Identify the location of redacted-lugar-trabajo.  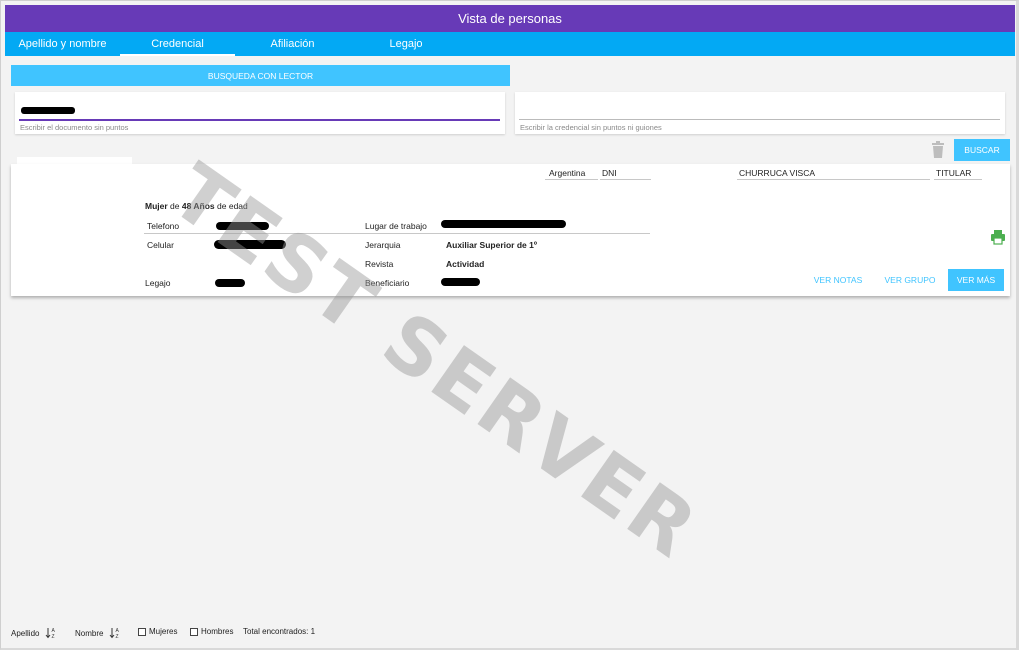
(503, 224).